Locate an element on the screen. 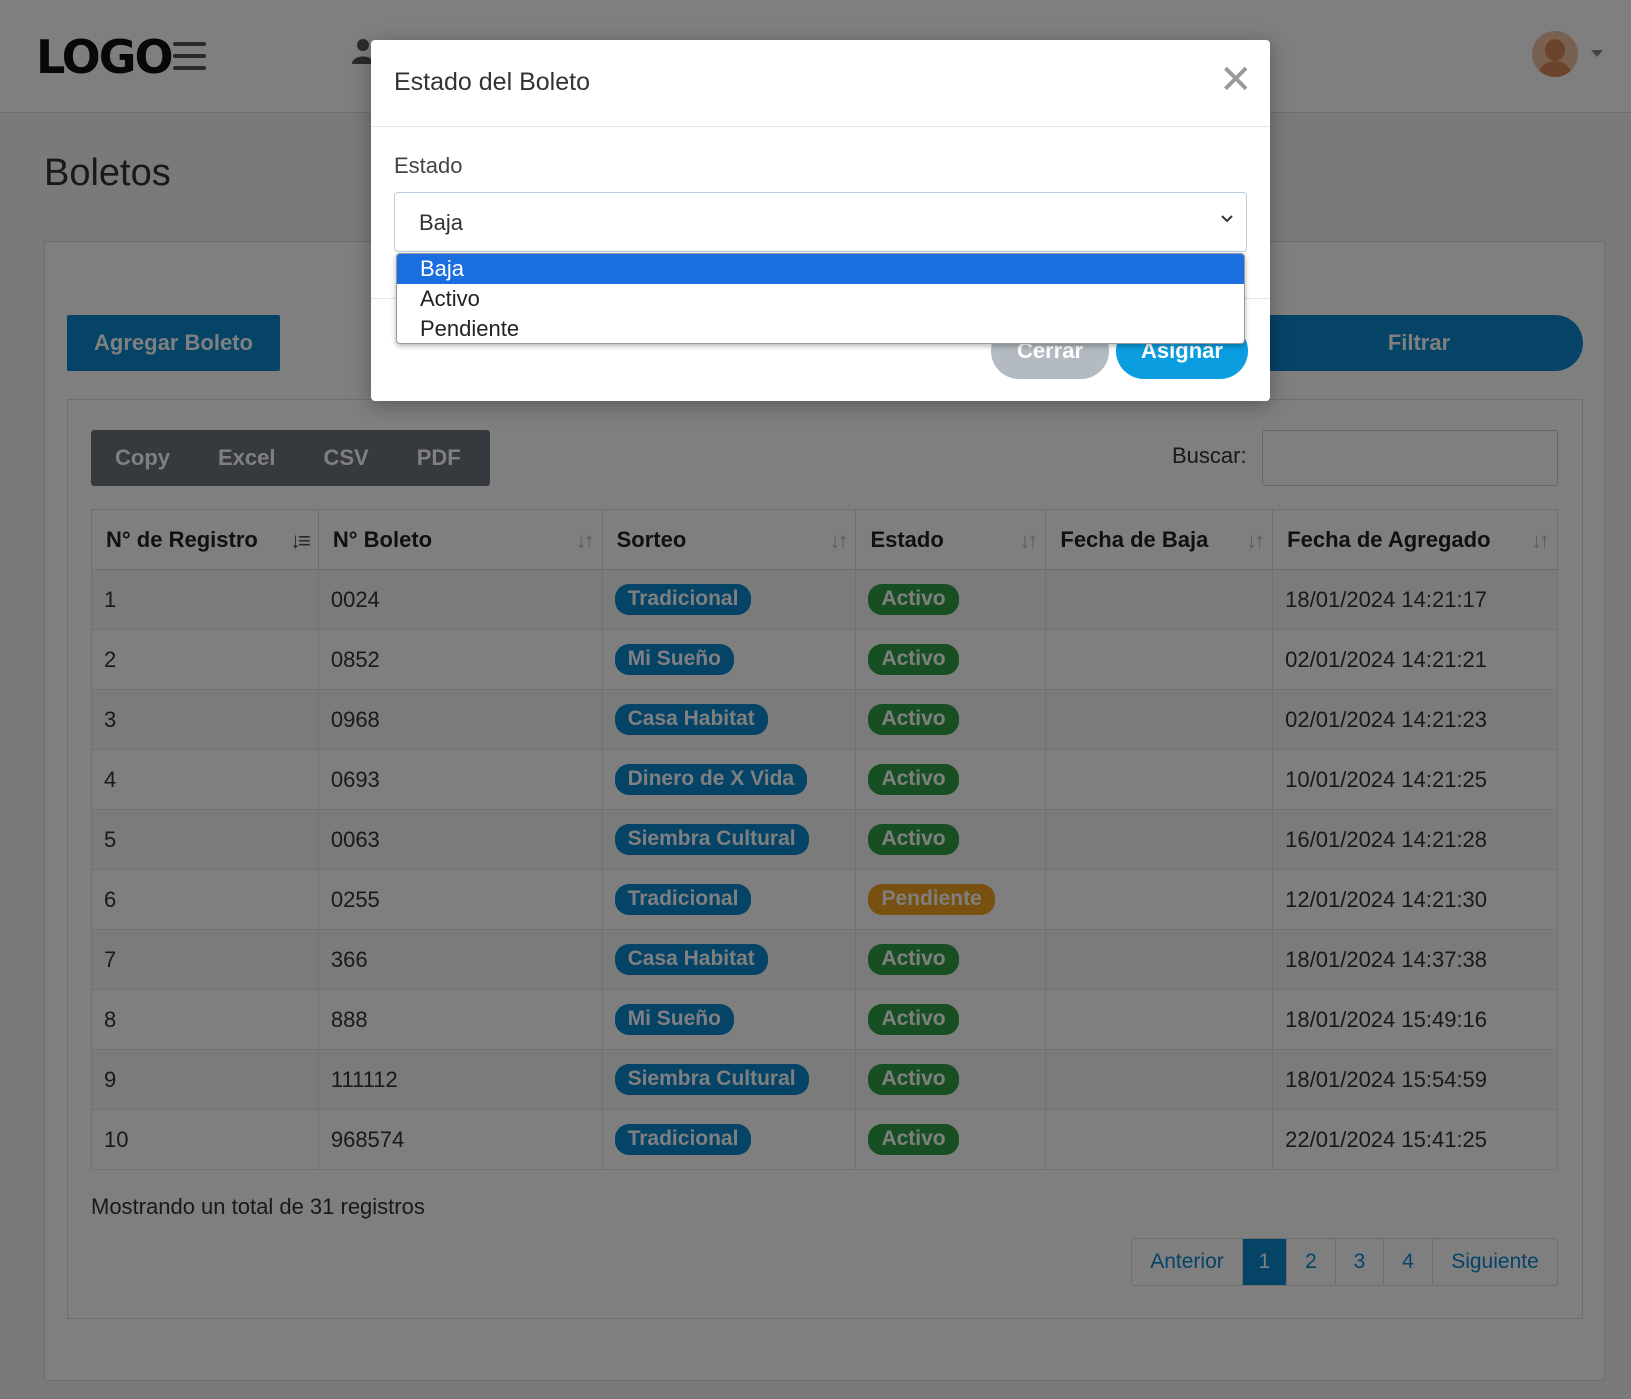 This screenshot has width=1631, height=1399. status-field-label: Estado is located at coordinates (428, 165).